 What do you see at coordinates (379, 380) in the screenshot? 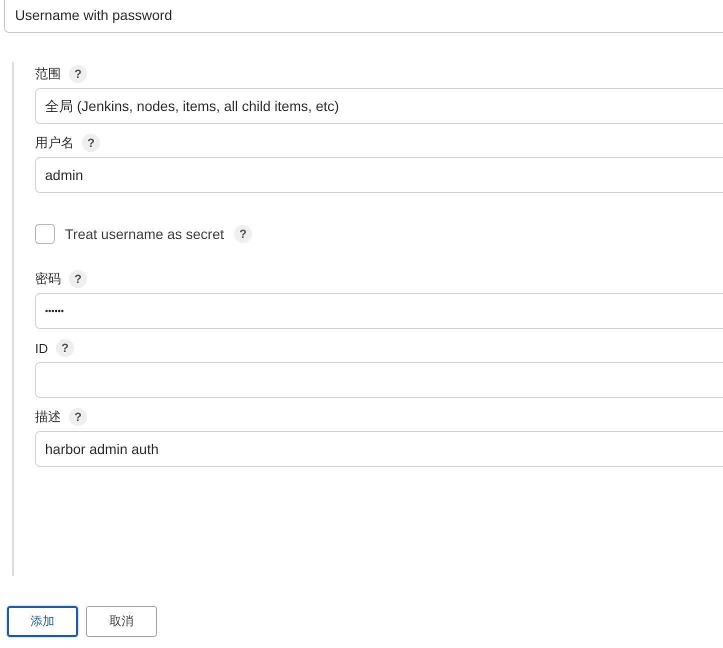
I see `input-field` at bounding box center [379, 380].